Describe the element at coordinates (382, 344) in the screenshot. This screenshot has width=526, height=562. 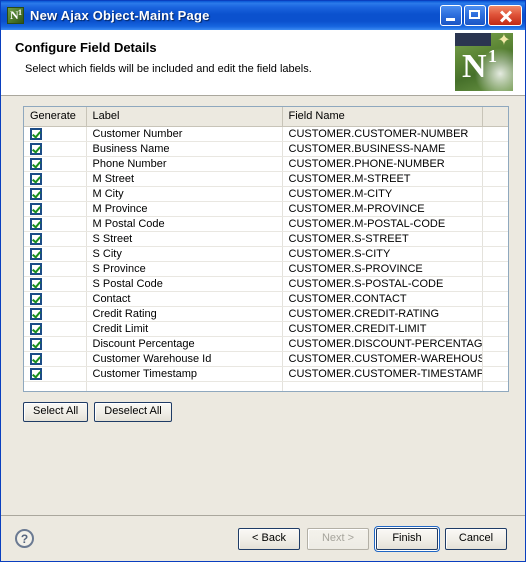
I see `field-name-cell: CUSTOMER.DISCOUNT-PERCENTAGE` at that location.